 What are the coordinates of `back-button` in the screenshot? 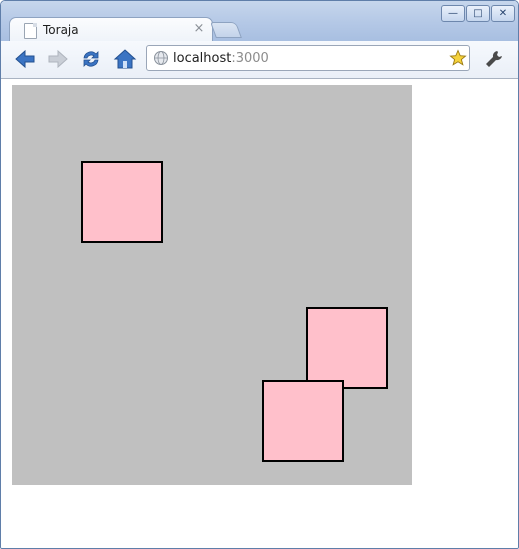 It's located at (25, 59).